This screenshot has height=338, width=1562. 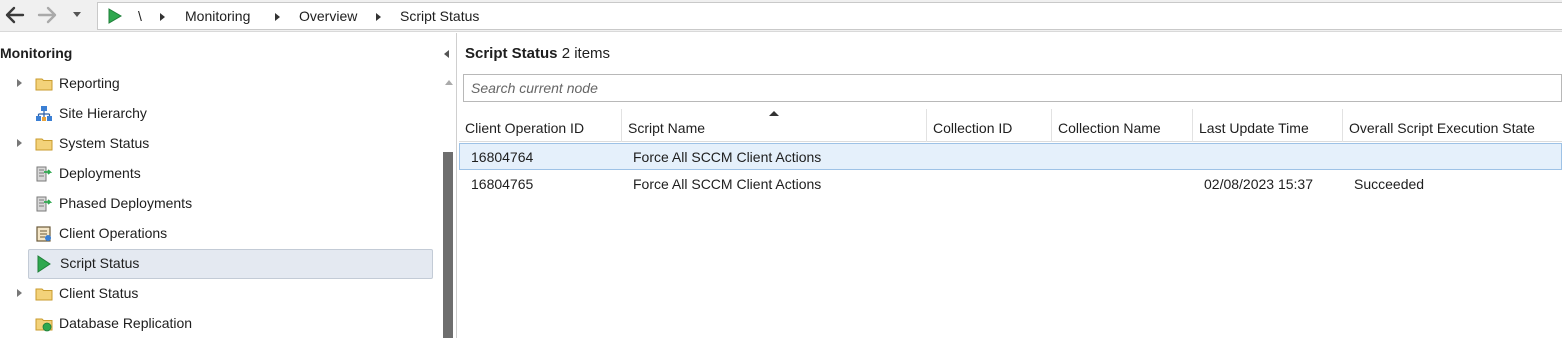 What do you see at coordinates (586, 53) in the screenshot?
I see `item-count: 2 items` at bounding box center [586, 53].